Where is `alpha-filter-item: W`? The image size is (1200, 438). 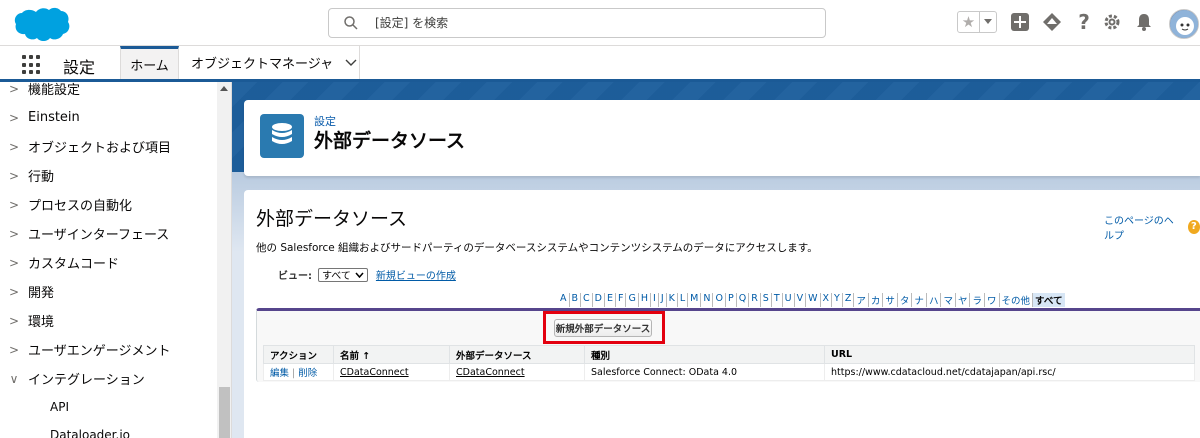 alpha-filter-item: W is located at coordinates (813, 300).